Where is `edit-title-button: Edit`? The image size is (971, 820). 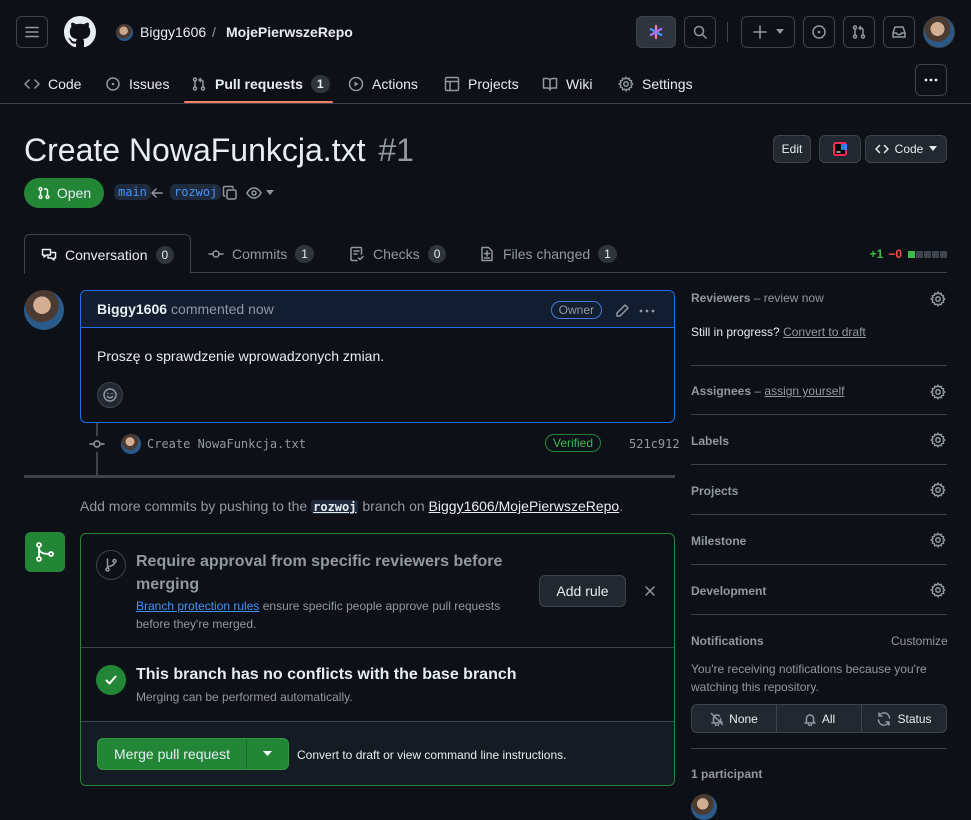 edit-title-button: Edit is located at coordinates (792, 149).